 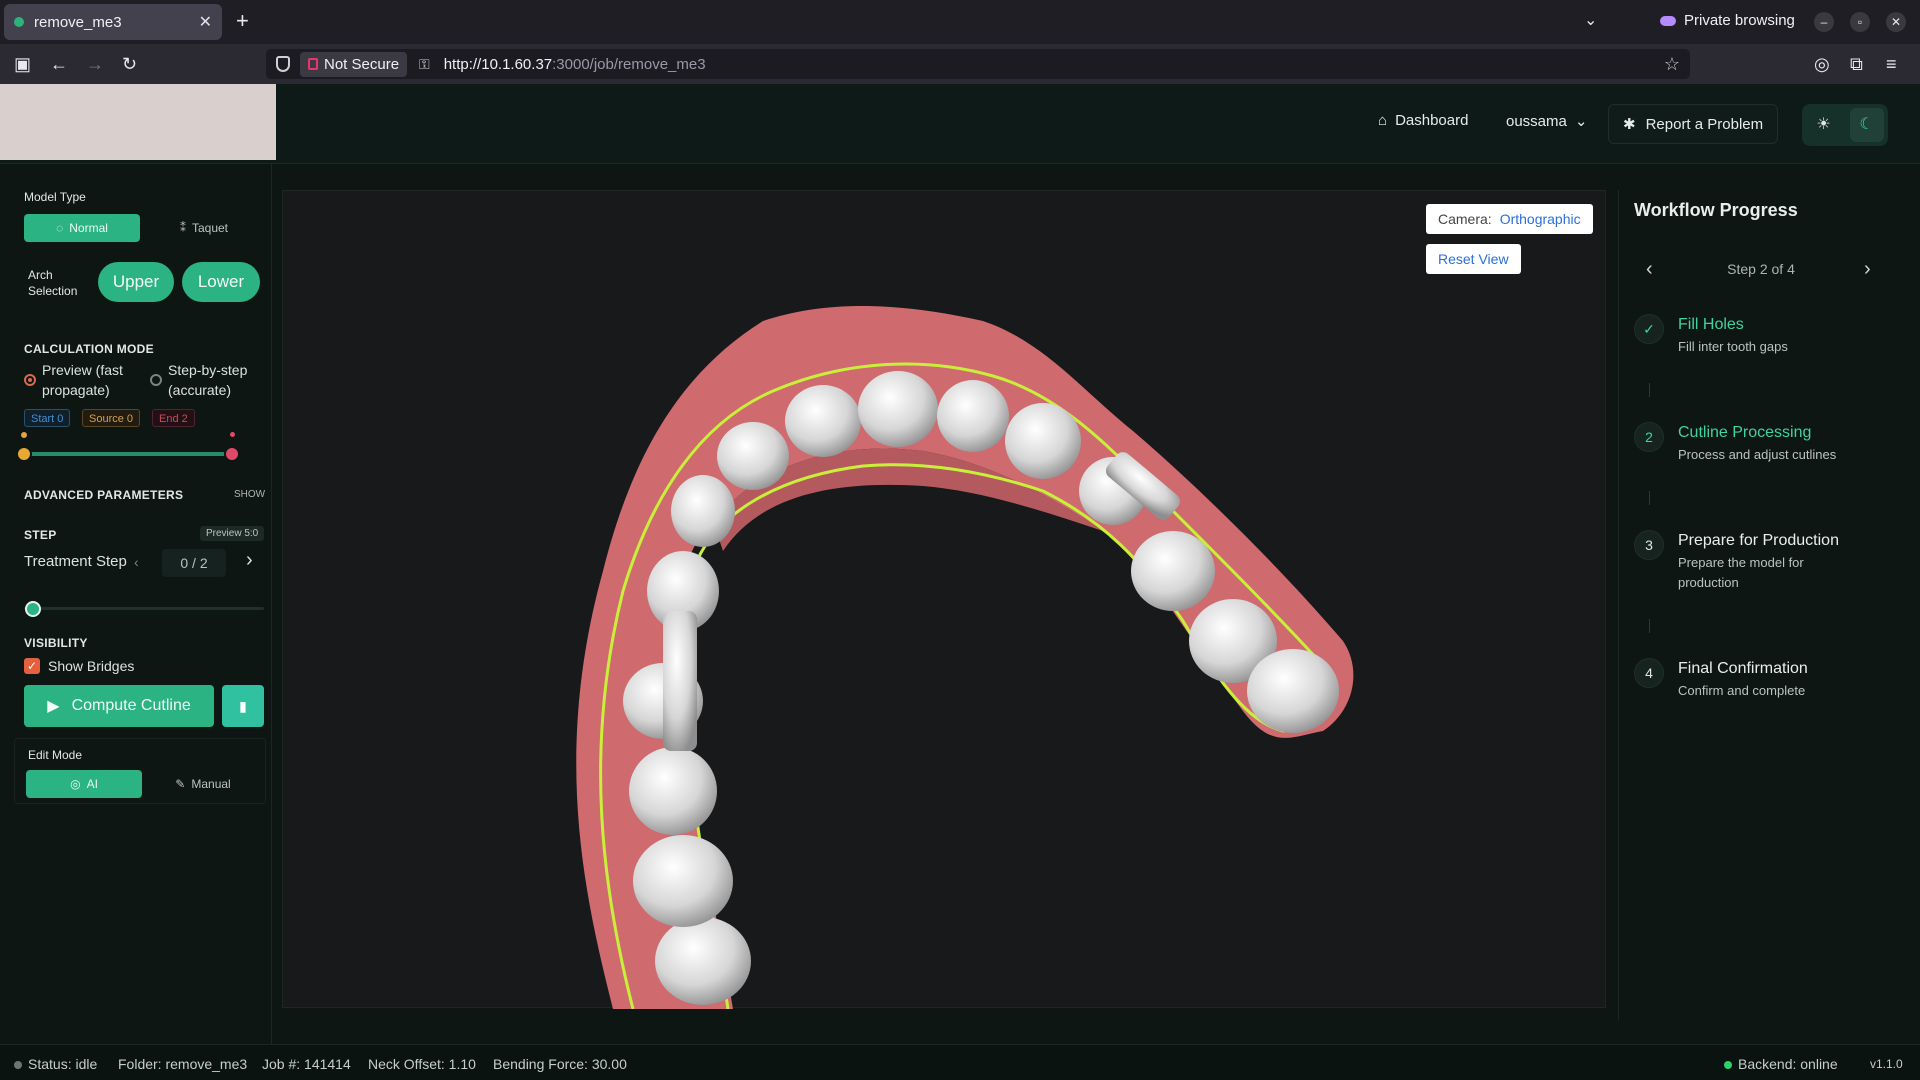 I want to click on report-label: Report a Problem, so click(x=1704, y=124).